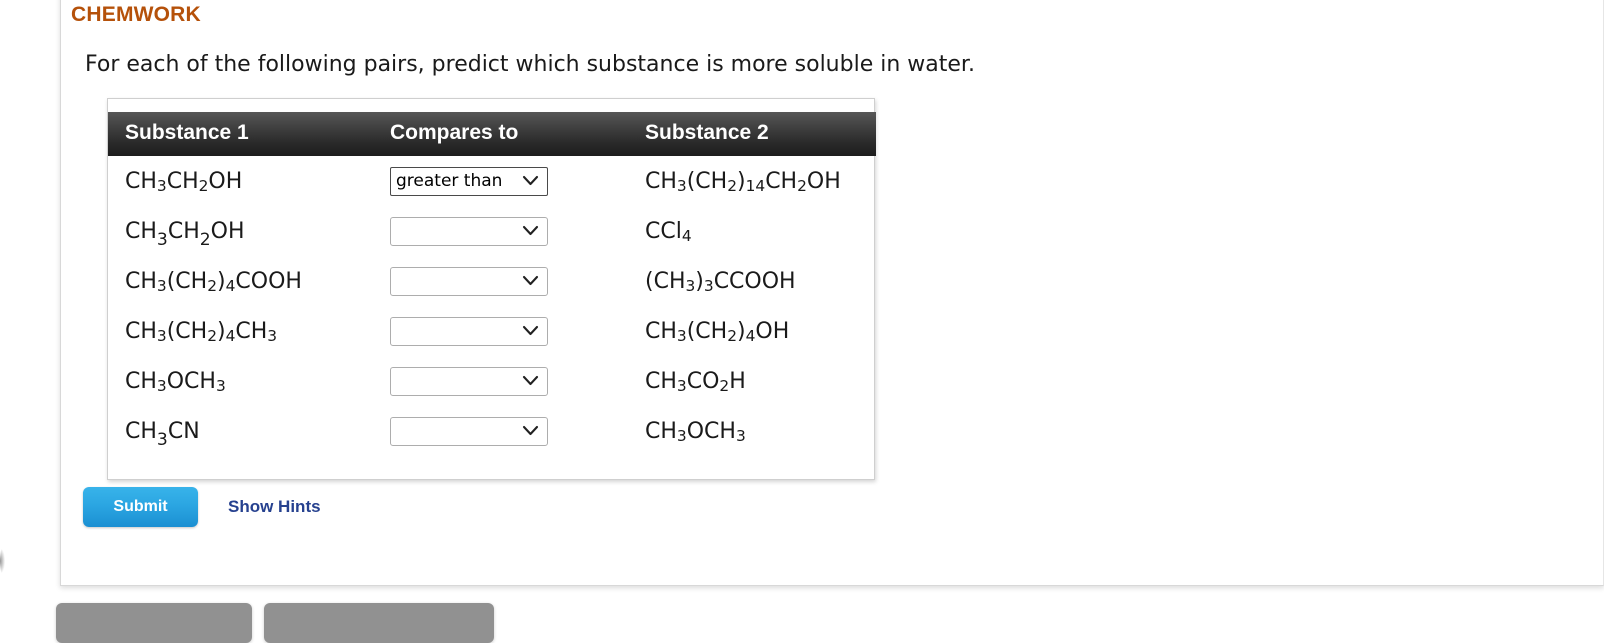 This screenshot has width=1604, height=643. I want to click on column-header-substance-2: Substance 2, so click(754, 134).